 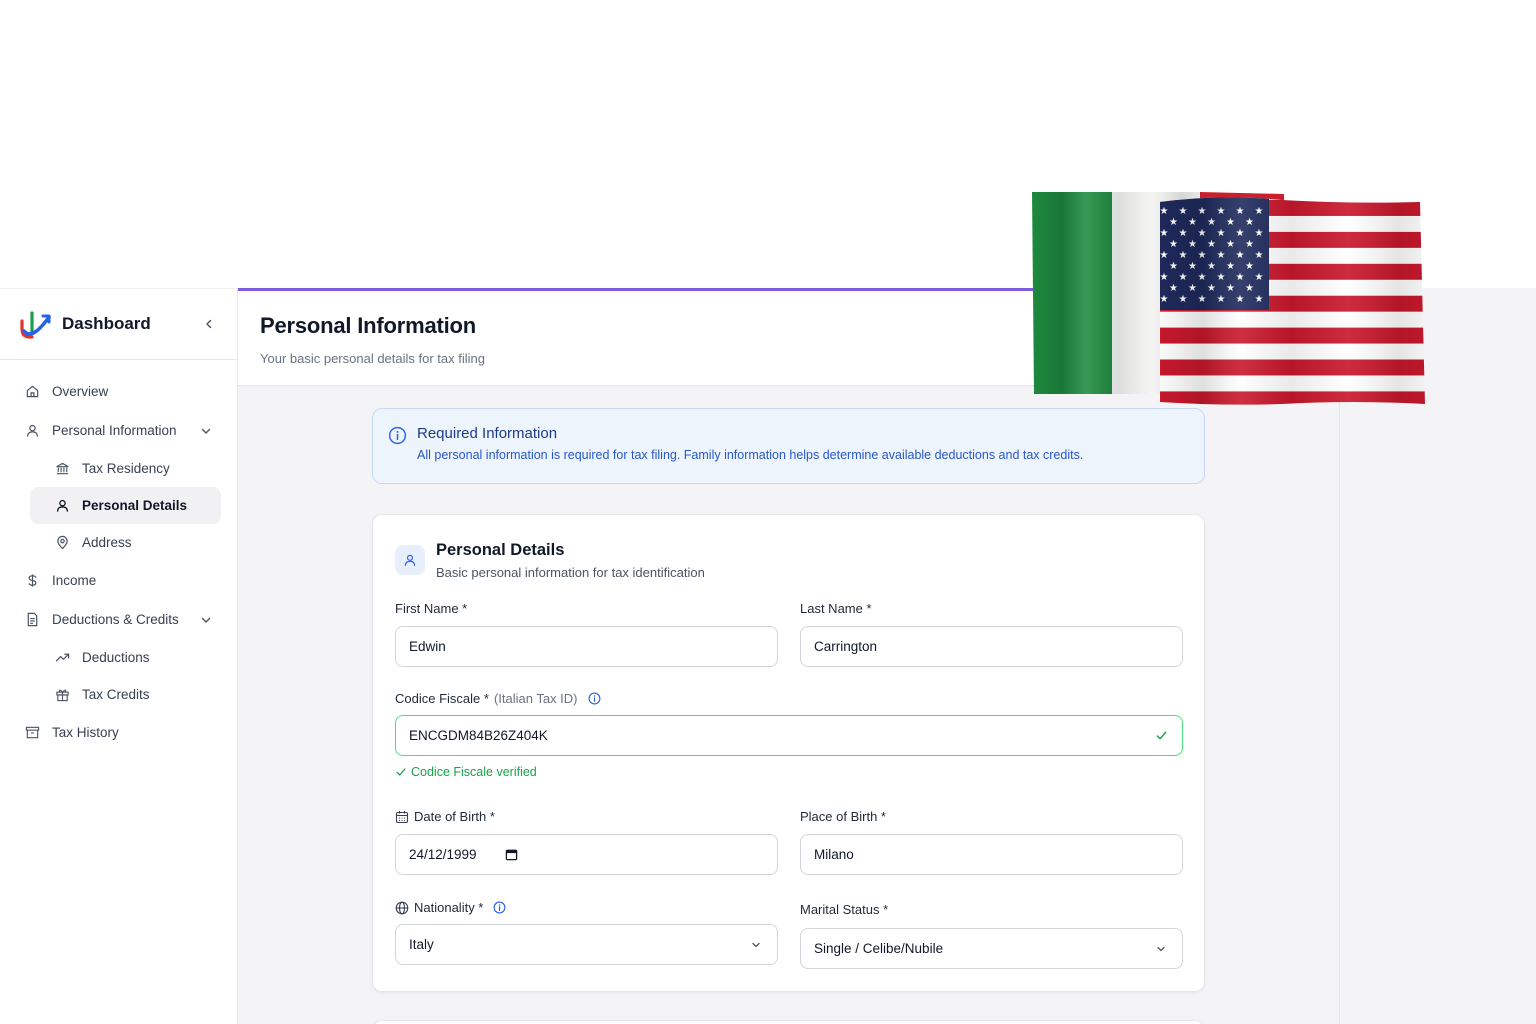 I want to click on sidebar-item-deductions-credits: Deductions & Credits, so click(x=118, y=619).